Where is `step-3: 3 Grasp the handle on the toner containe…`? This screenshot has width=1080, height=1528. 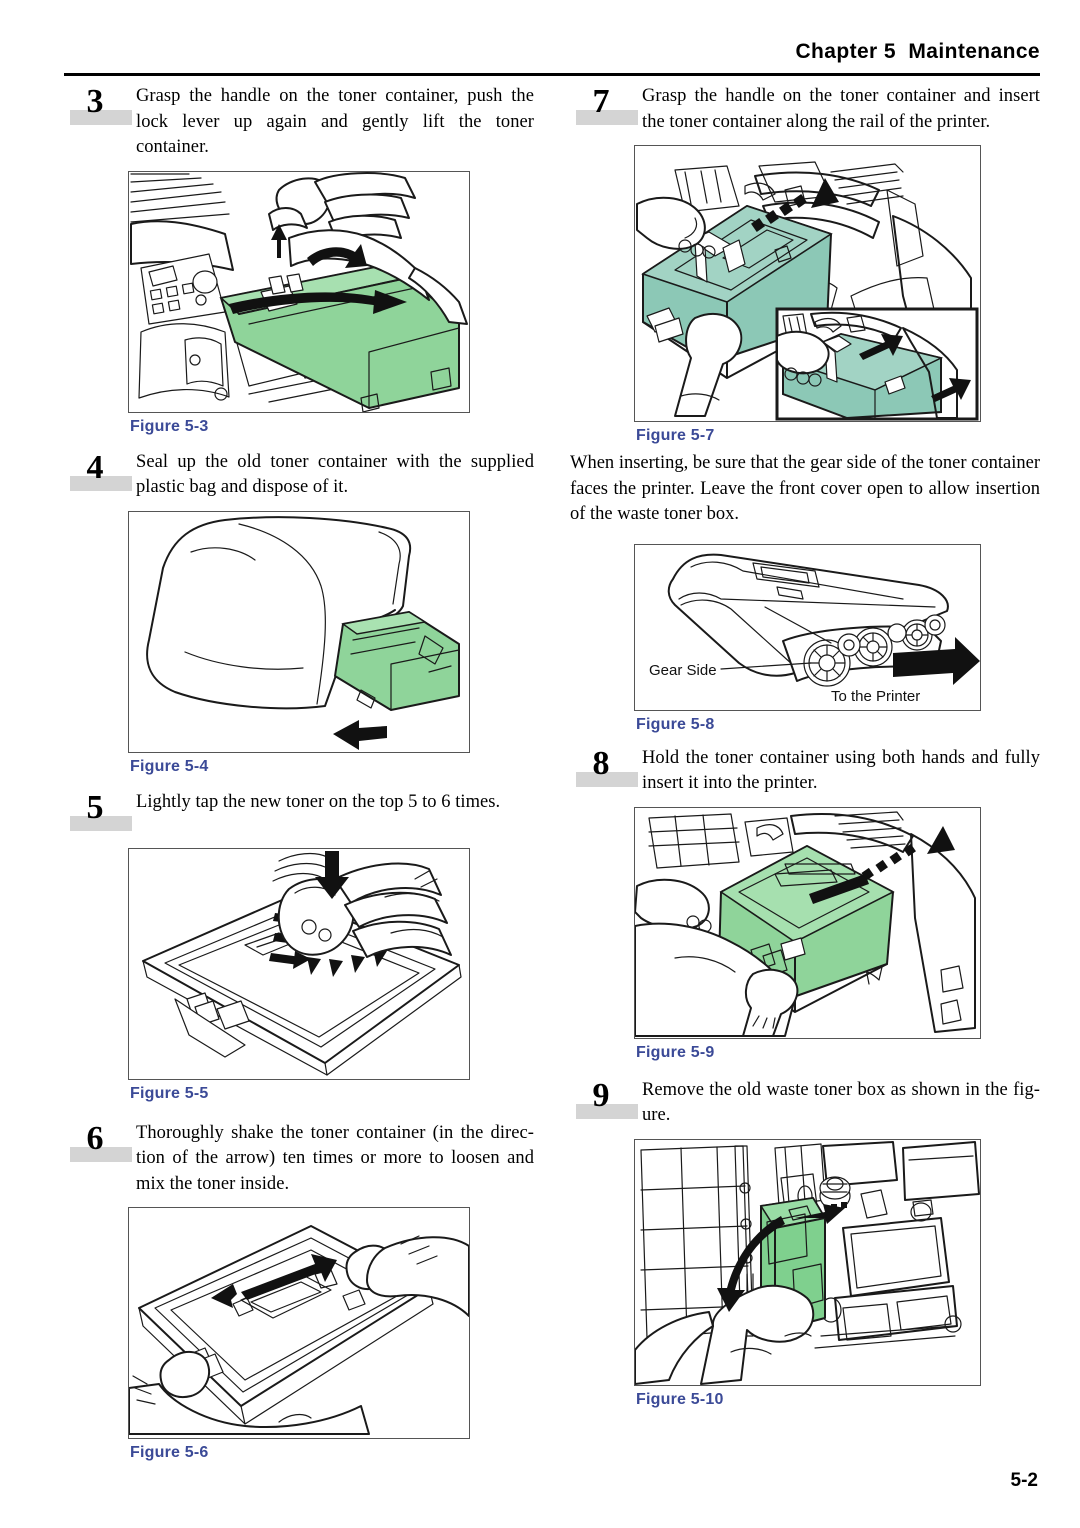
step-3: 3 Grasp the handle on the toner containe… is located at coordinates (299, 259).